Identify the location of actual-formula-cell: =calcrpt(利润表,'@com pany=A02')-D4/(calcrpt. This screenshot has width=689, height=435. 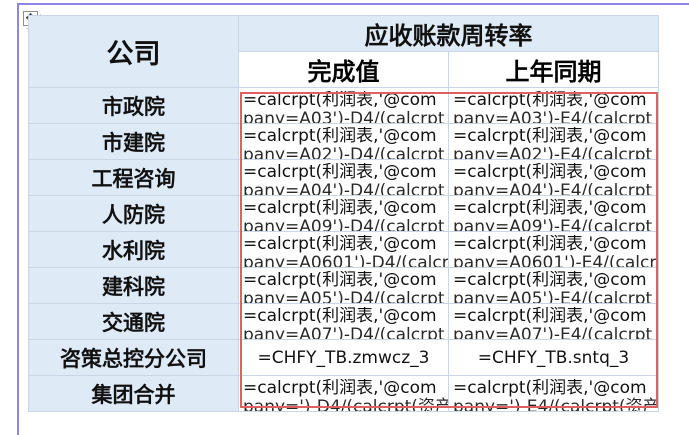
(343, 141).